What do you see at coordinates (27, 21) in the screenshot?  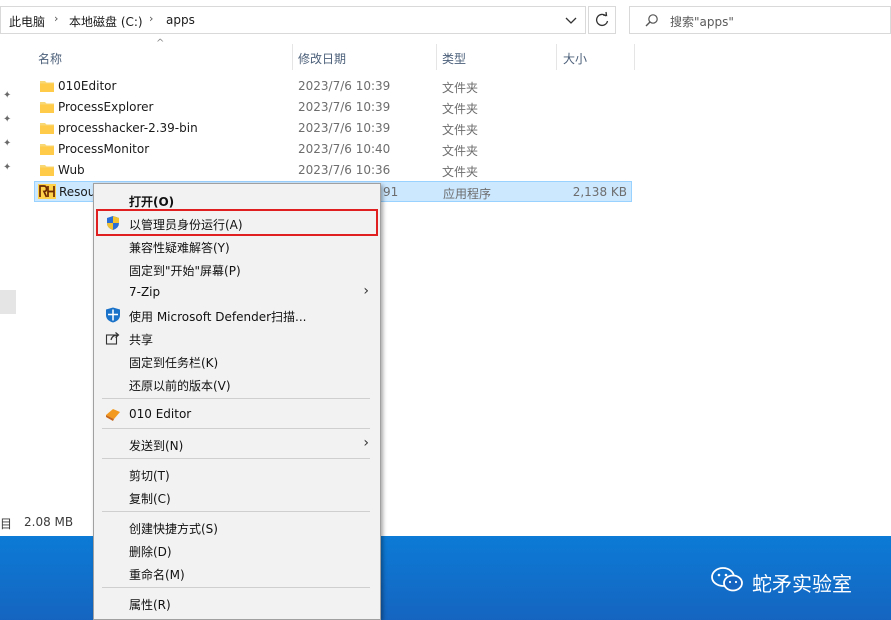 I see `breadcrumb-this-pc: 此电脑` at bounding box center [27, 21].